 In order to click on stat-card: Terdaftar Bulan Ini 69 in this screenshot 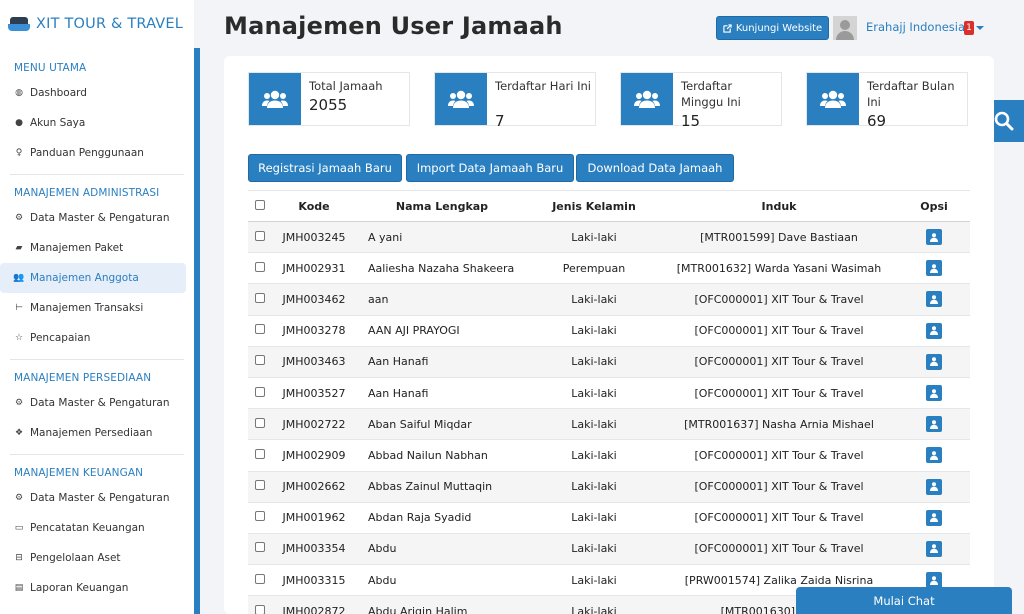, I will do `click(887, 101)`.